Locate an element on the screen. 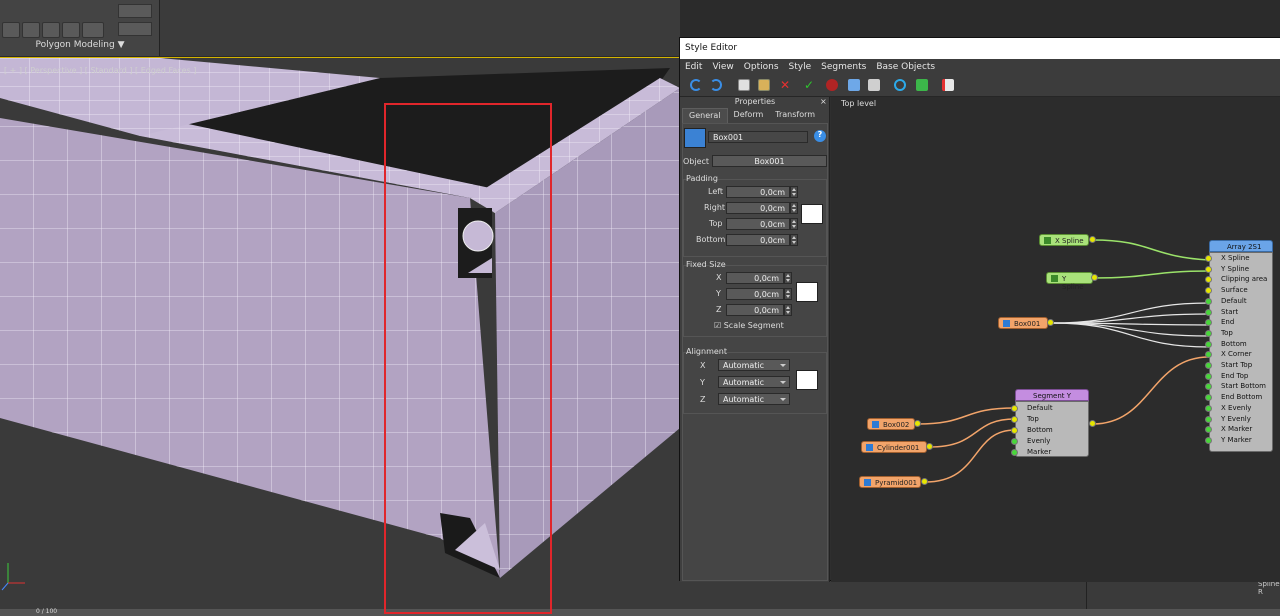  menu-segments: Segments is located at coordinates (843, 67).